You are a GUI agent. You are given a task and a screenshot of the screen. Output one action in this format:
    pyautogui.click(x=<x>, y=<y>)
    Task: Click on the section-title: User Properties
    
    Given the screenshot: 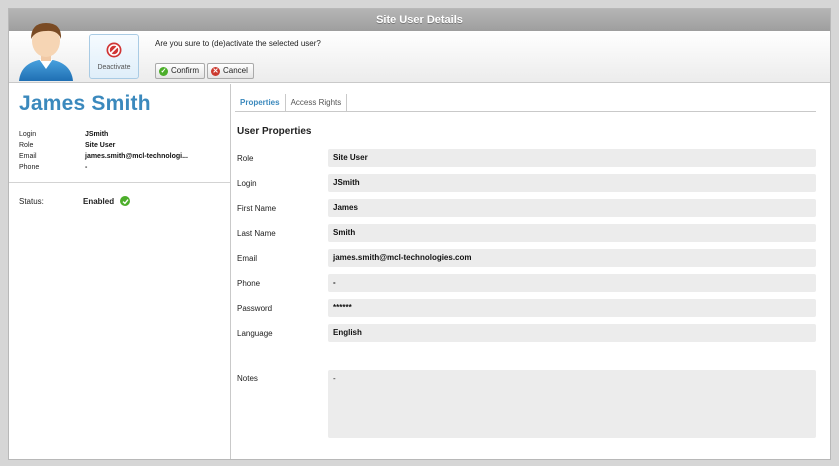 What is the action you would take?
    pyautogui.click(x=274, y=131)
    